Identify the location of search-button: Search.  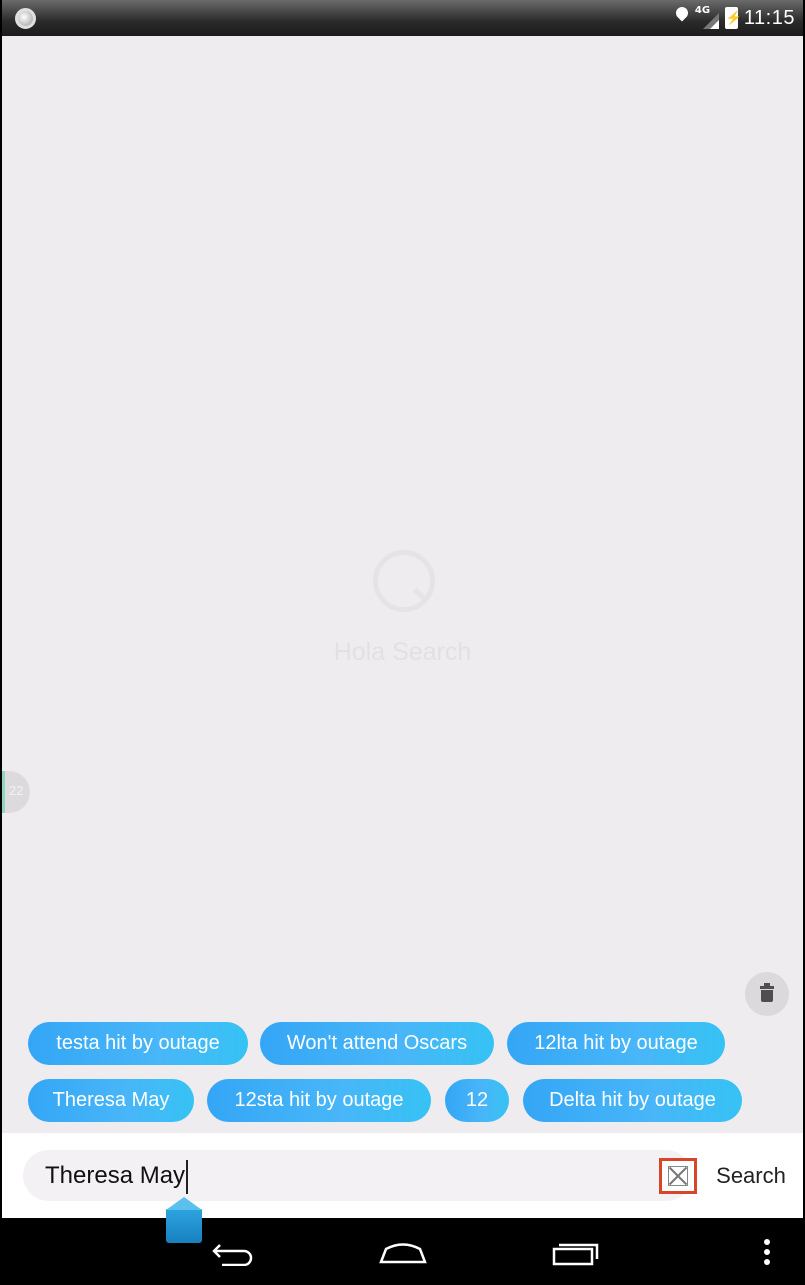
(751, 1175).